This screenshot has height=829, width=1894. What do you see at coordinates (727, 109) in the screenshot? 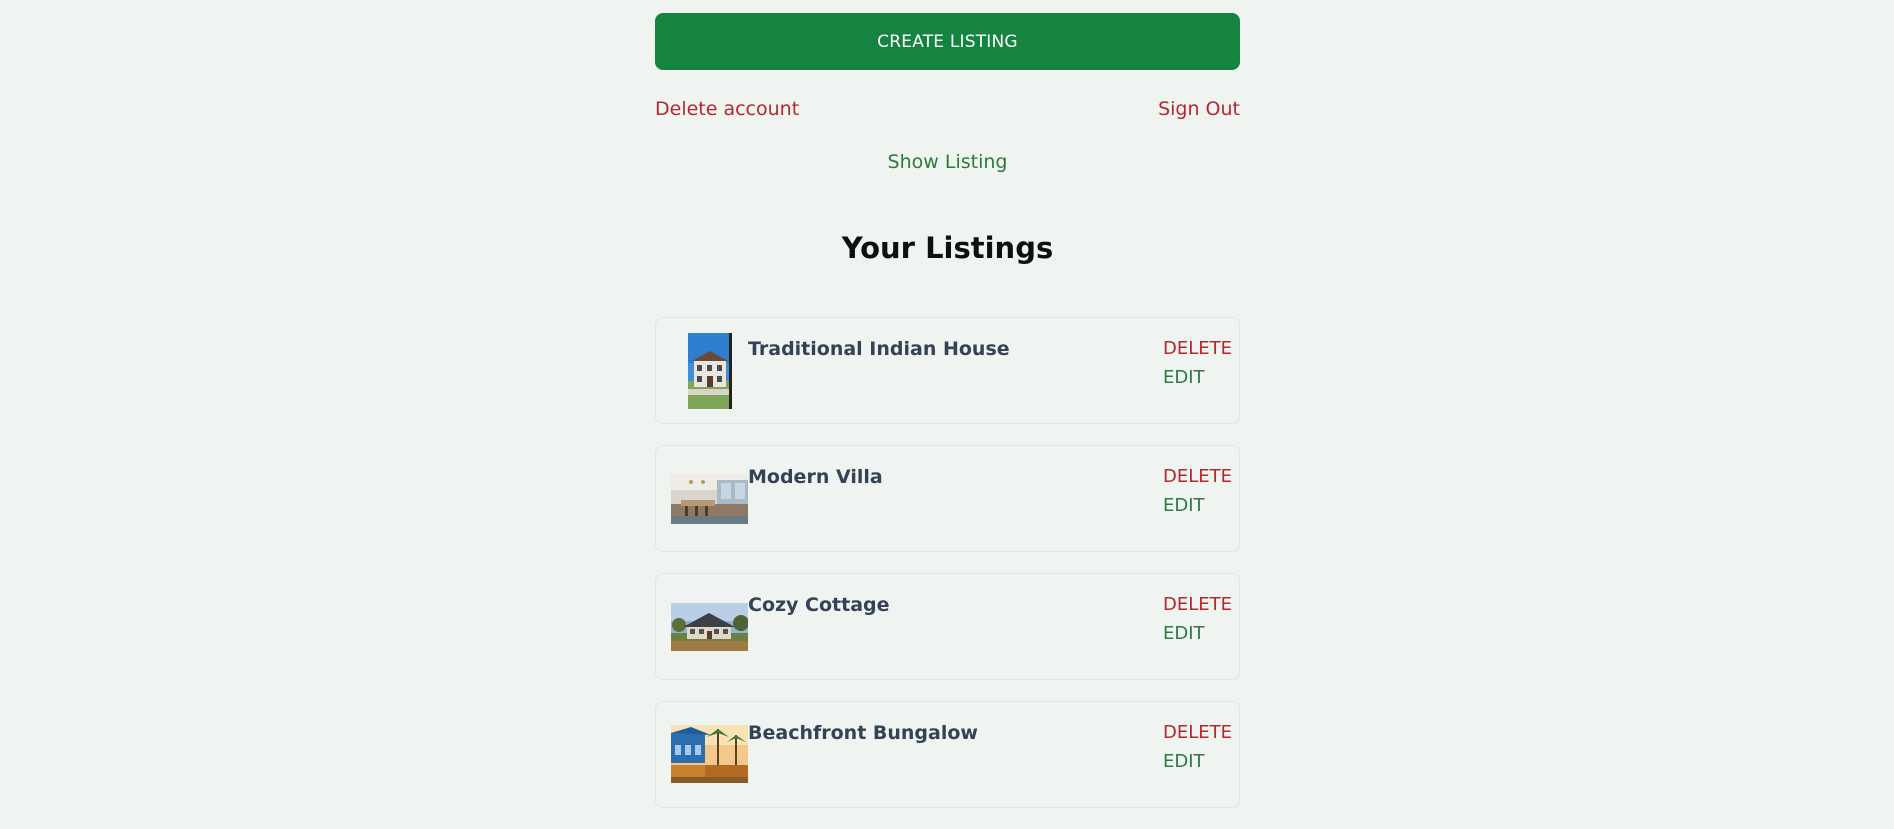
I see `delete-account-link: Delete account` at bounding box center [727, 109].